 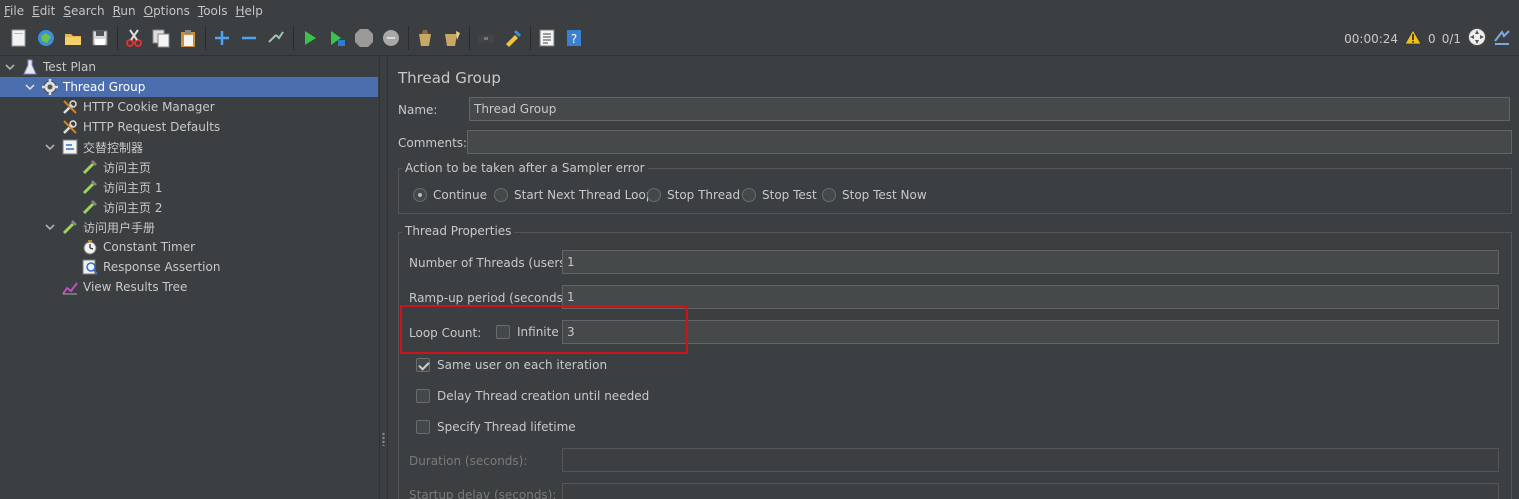 I want to click on rampup-label: Ramp-up period (seconds):, so click(x=490, y=298).